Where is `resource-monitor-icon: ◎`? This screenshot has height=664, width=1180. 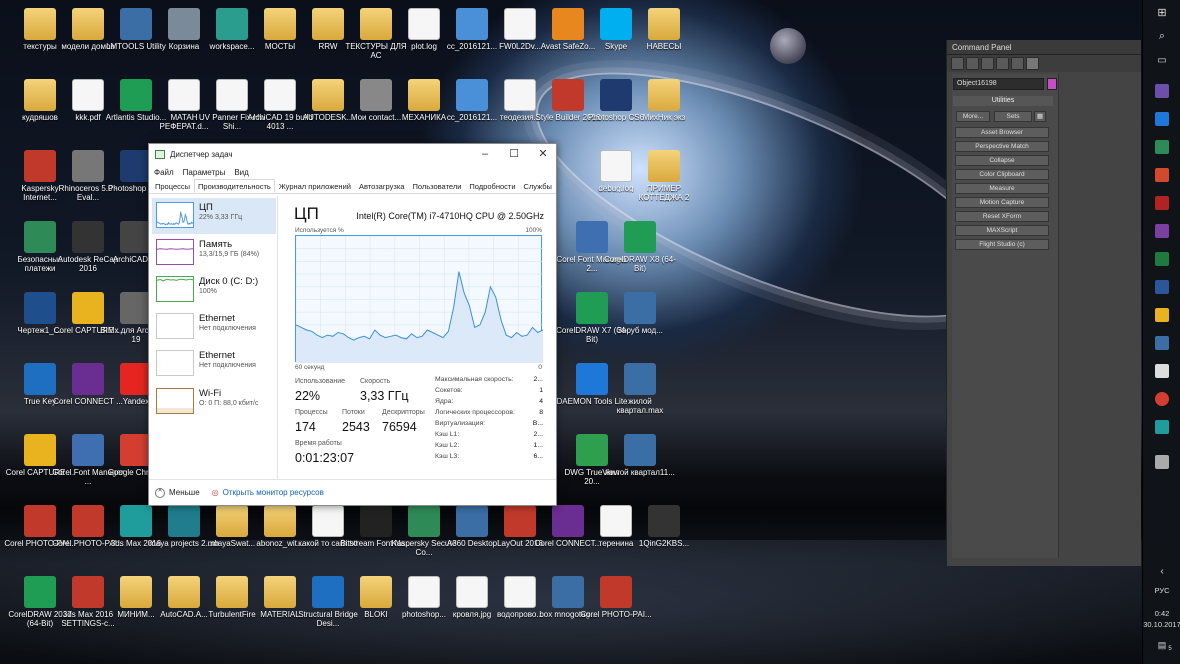
resource-monitor-icon: ◎ is located at coordinates (215, 492).